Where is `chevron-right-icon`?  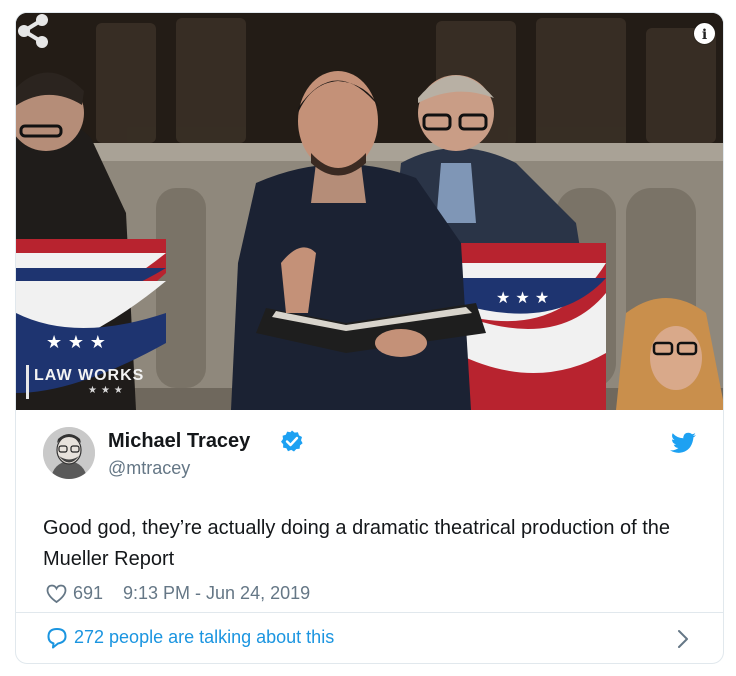 chevron-right-icon is located at coordinates (683, 639).